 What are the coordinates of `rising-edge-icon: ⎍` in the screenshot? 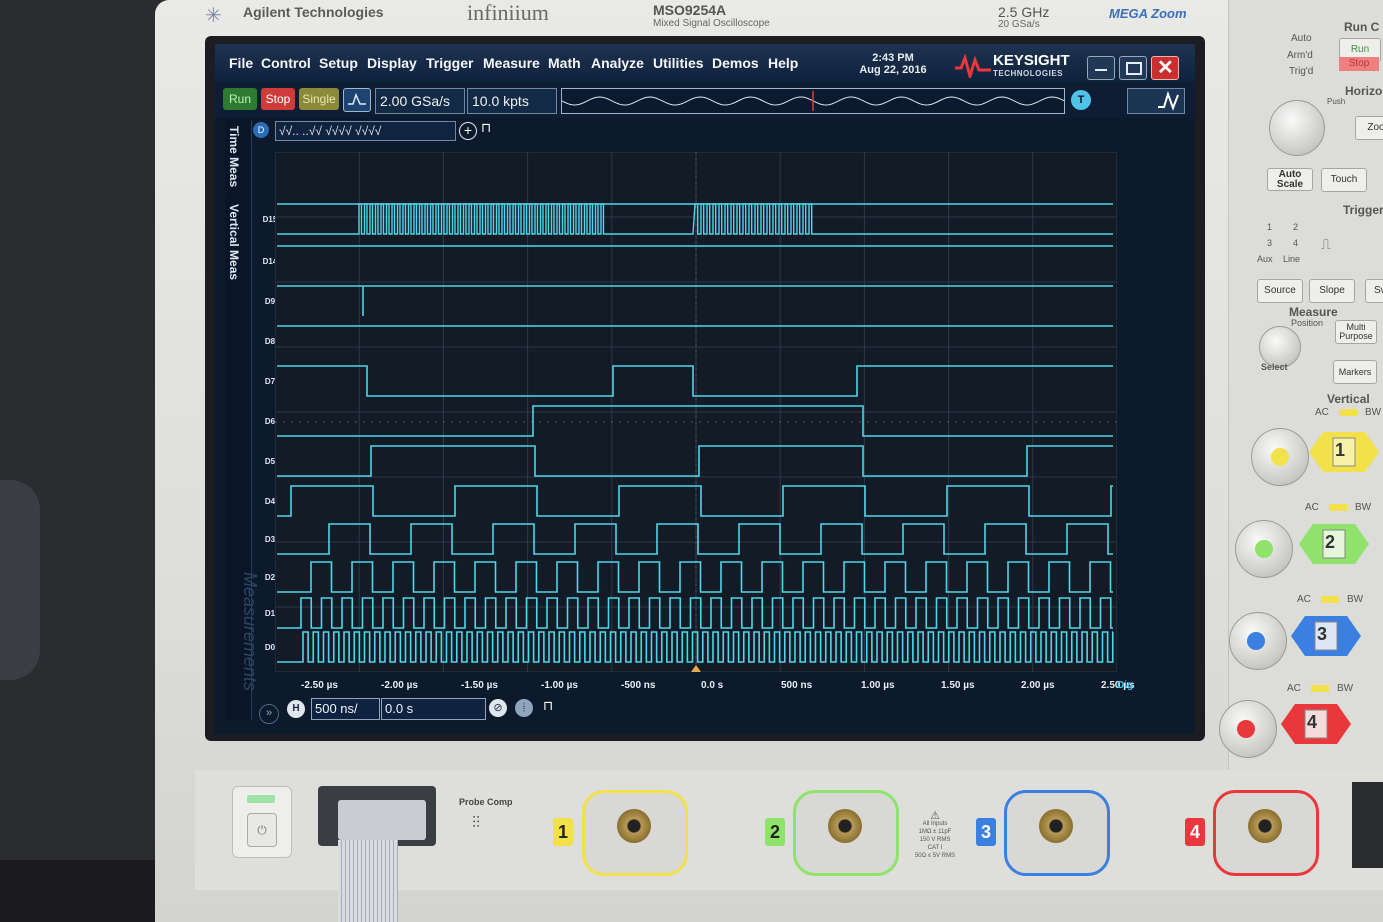 It's located at (1326, 244).